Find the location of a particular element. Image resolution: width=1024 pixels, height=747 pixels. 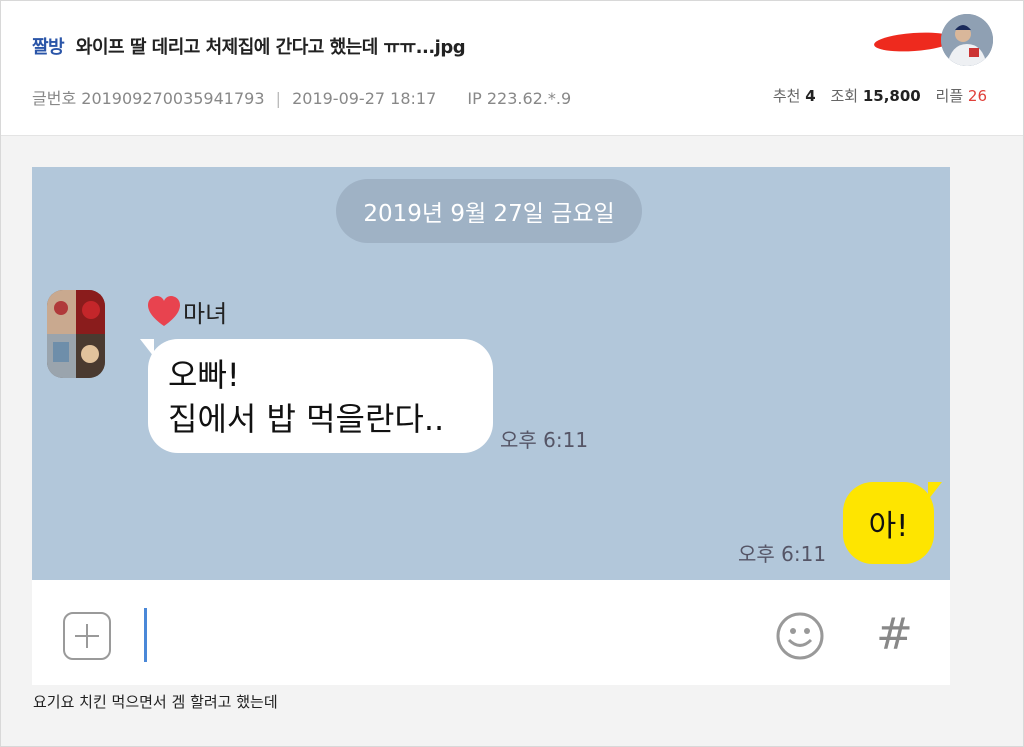

heart-icon is located at coordinates (164, 310).